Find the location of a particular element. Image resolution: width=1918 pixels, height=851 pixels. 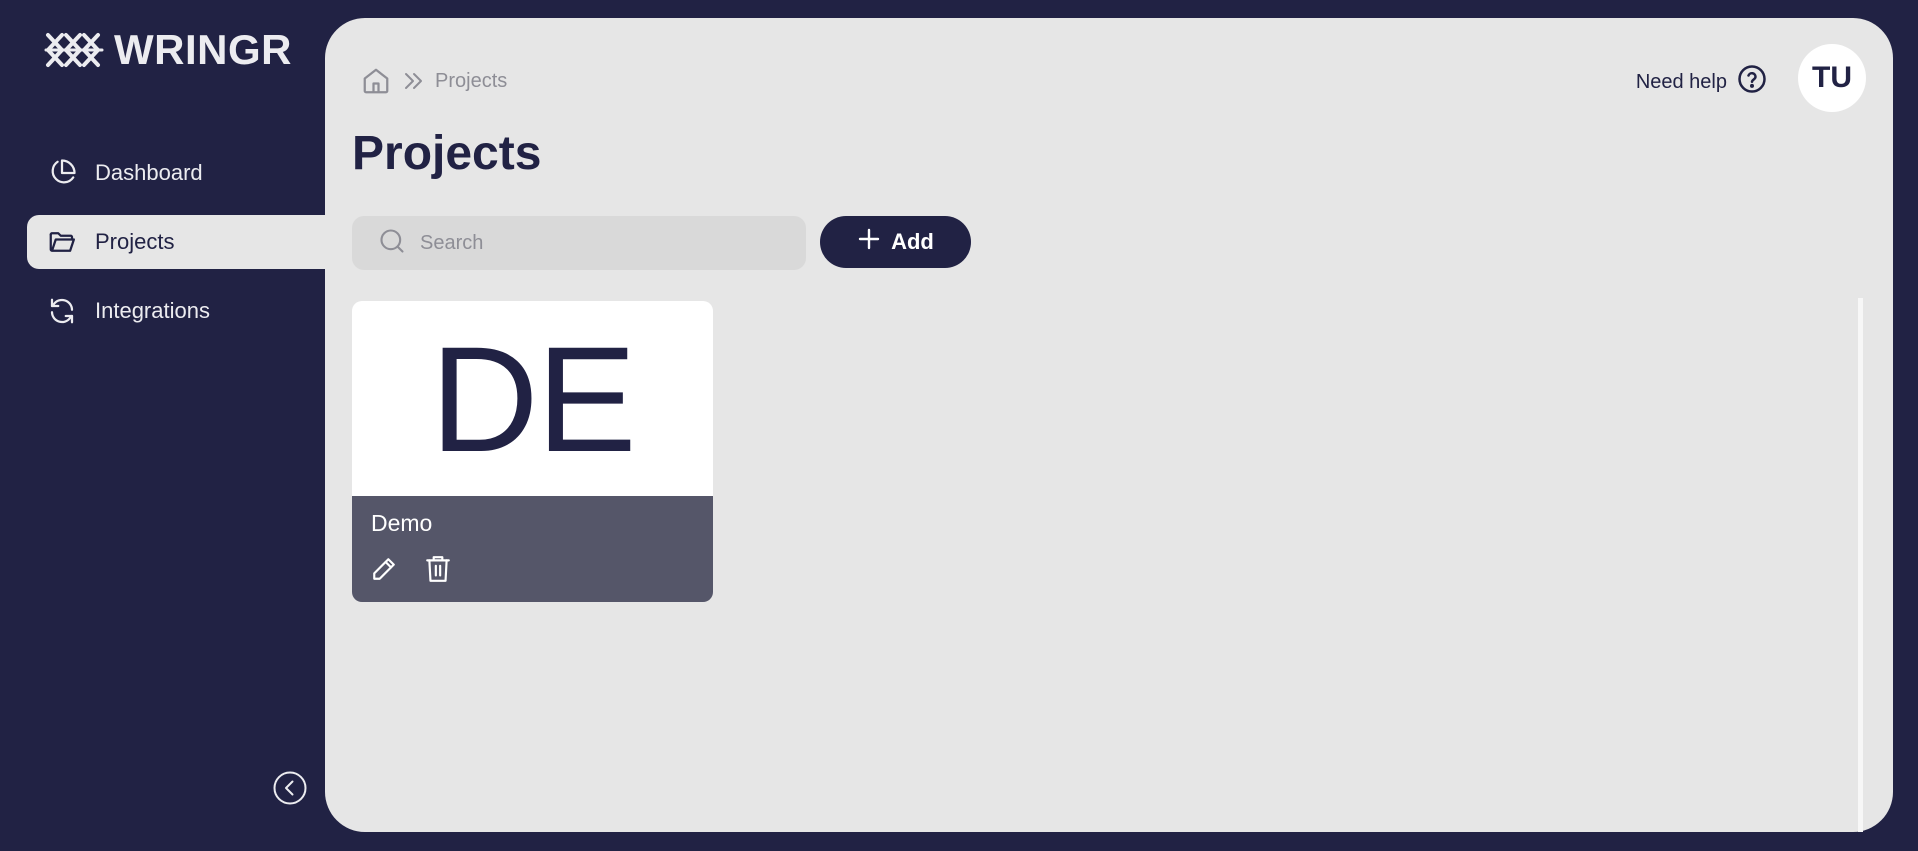

sidebar-item-label: Integrations is located at coordinates (152, 310).